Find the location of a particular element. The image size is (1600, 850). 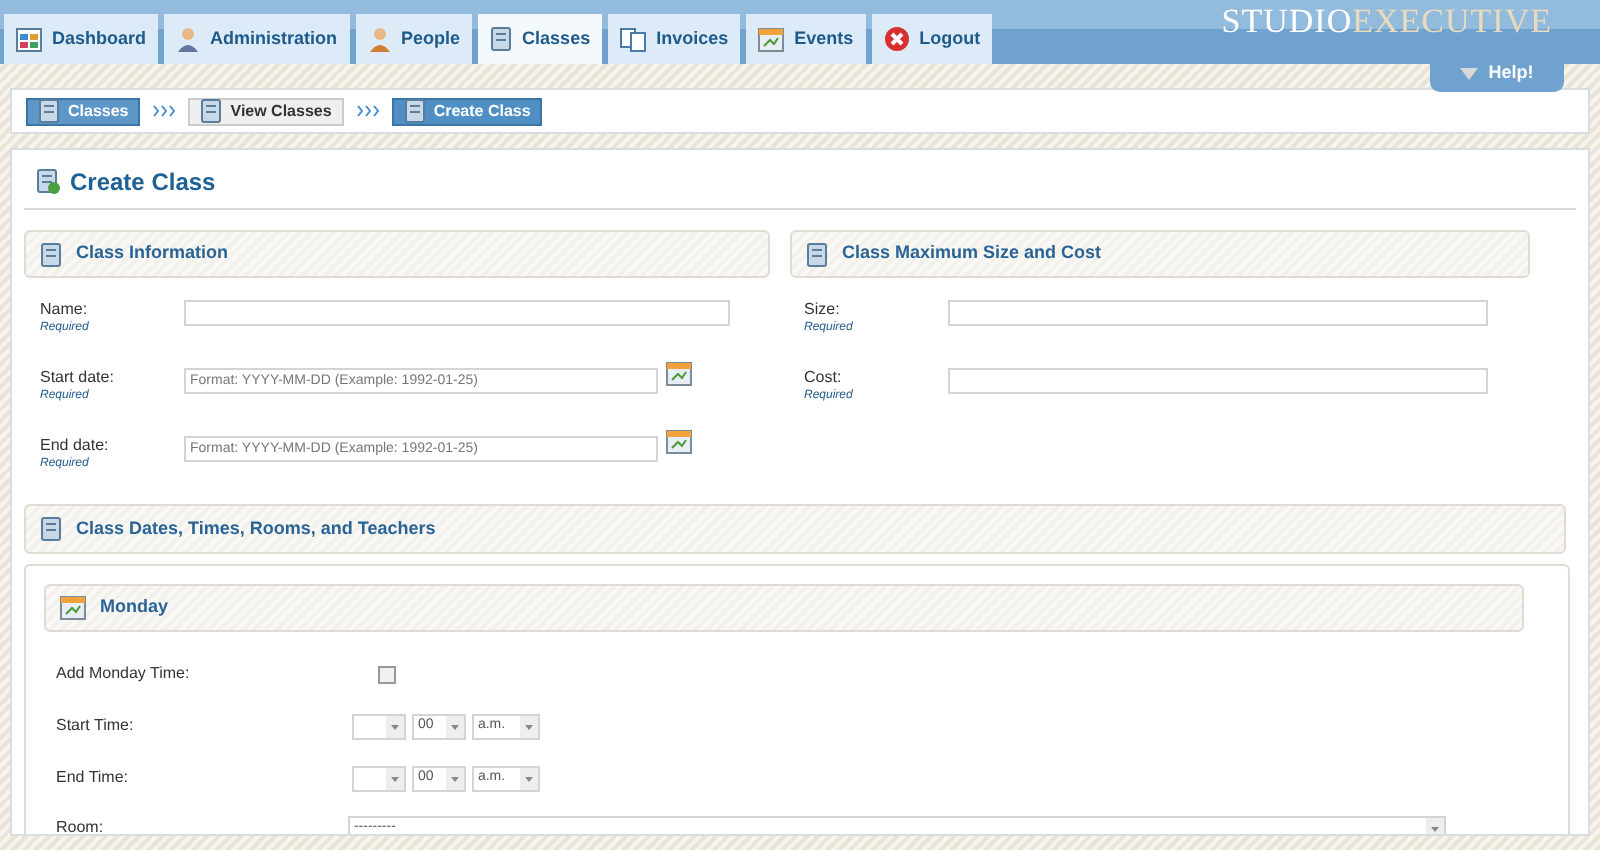

field-label: End Time: is located at coordinates (93, 778).